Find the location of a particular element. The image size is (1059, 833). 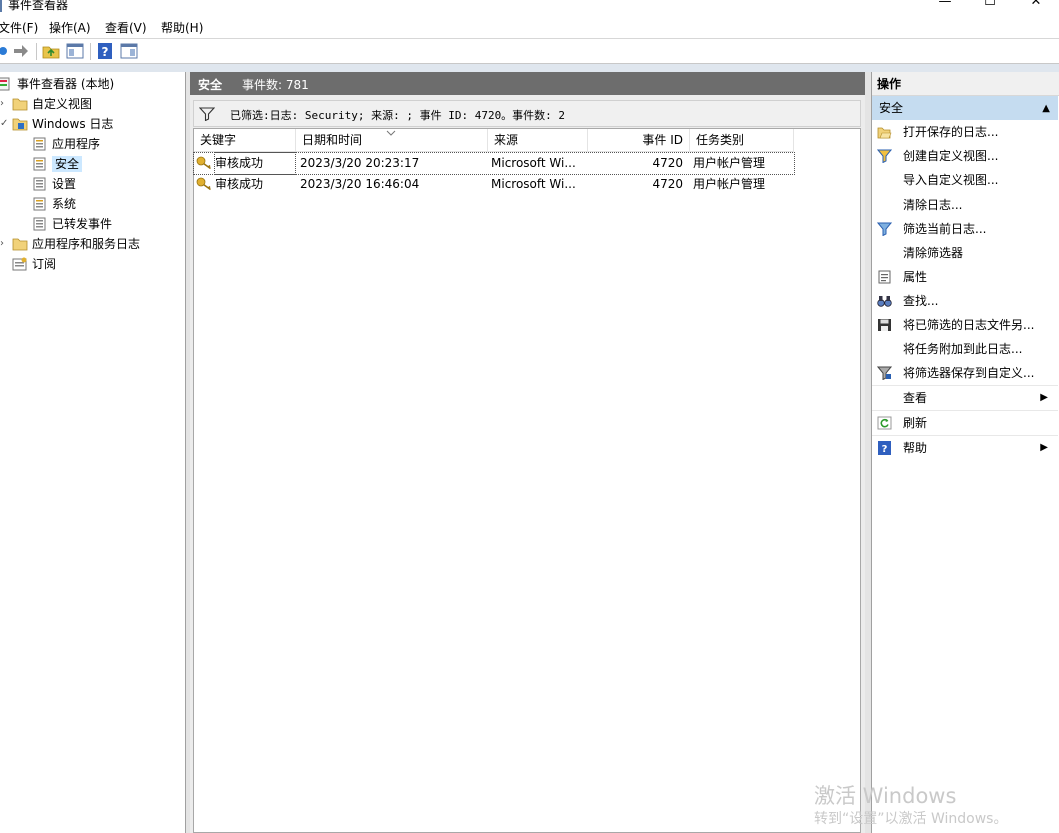

tree-item-security: 安全 is located at coordinates (57, 164).